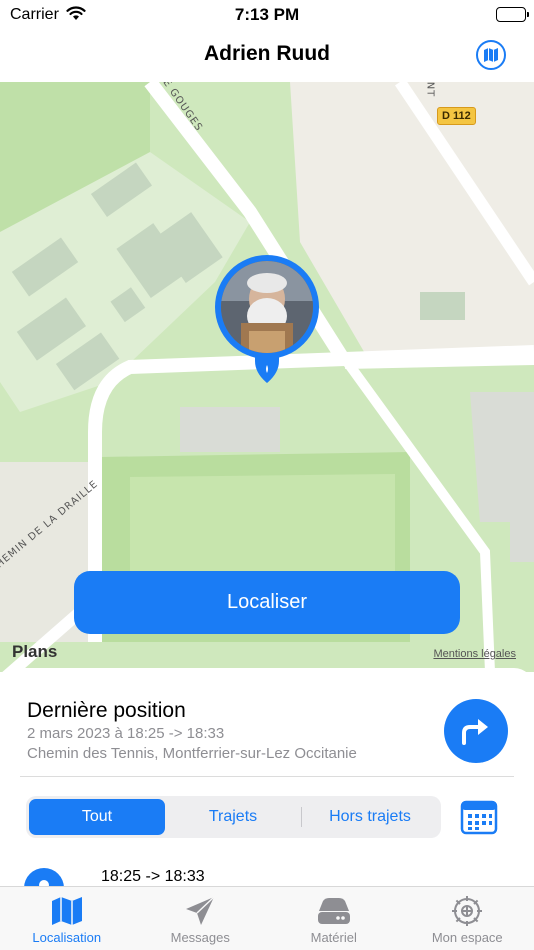  I want to click on turn-right-arrow-icon, so click(475, 732).